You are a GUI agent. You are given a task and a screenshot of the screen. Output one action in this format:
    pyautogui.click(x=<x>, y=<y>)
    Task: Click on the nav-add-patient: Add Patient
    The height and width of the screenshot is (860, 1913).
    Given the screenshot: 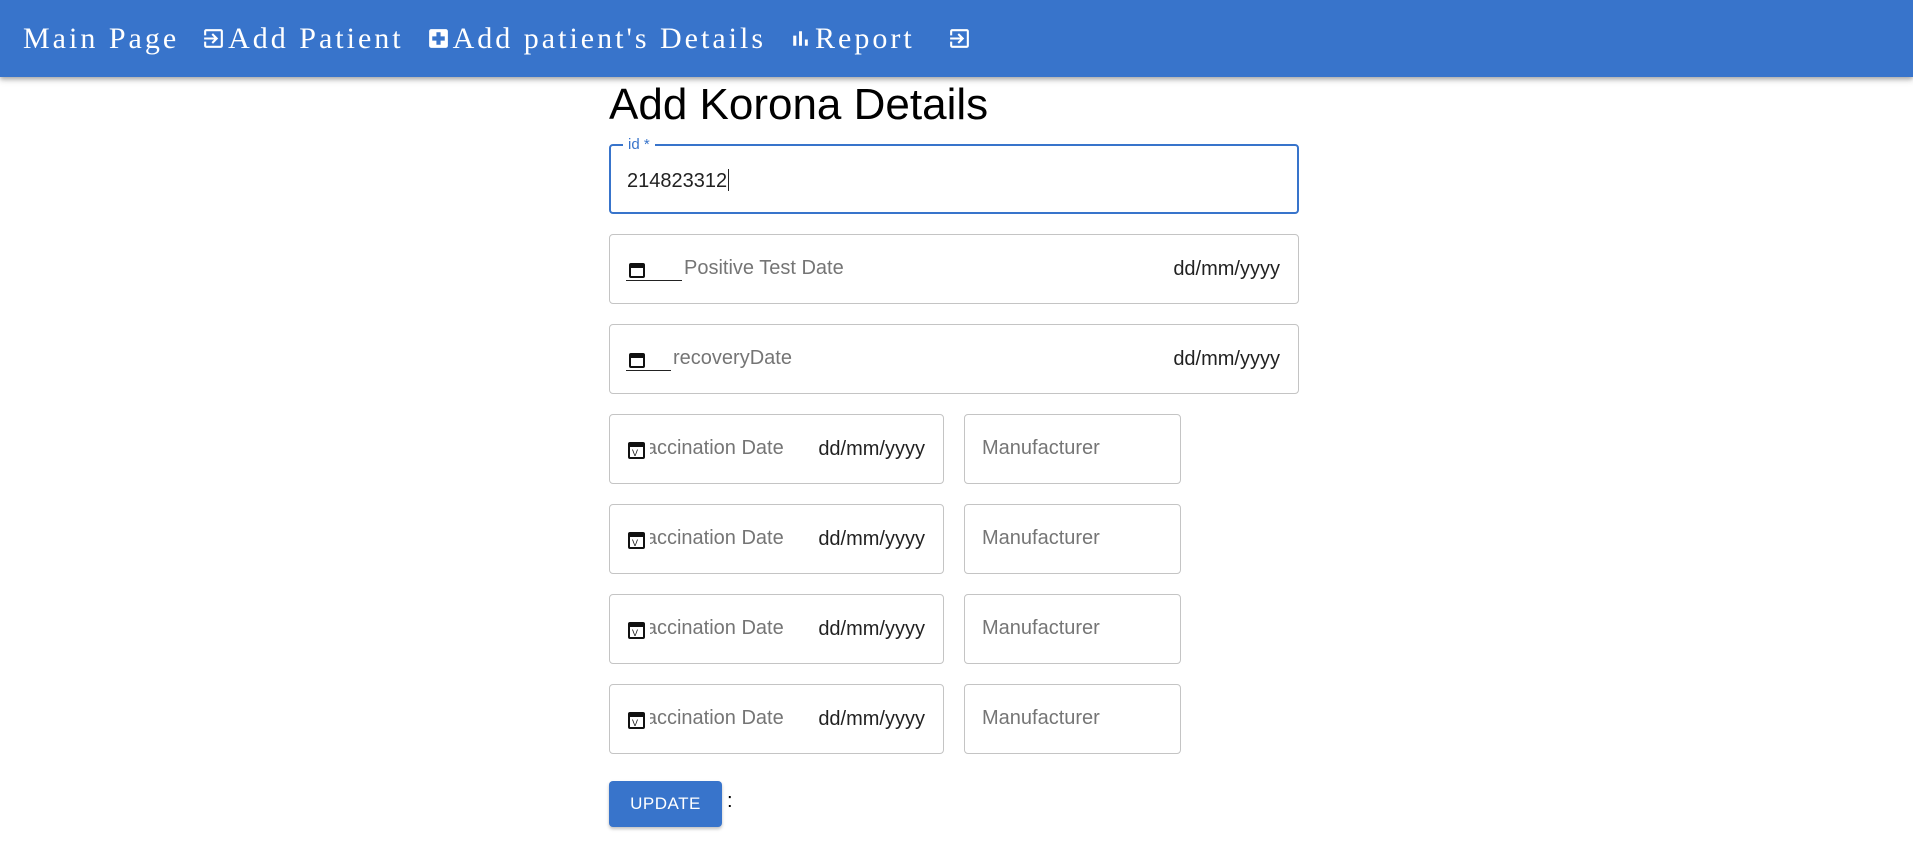 What is the action you would take?
    pyautogui.click(x=302, y=39)
    